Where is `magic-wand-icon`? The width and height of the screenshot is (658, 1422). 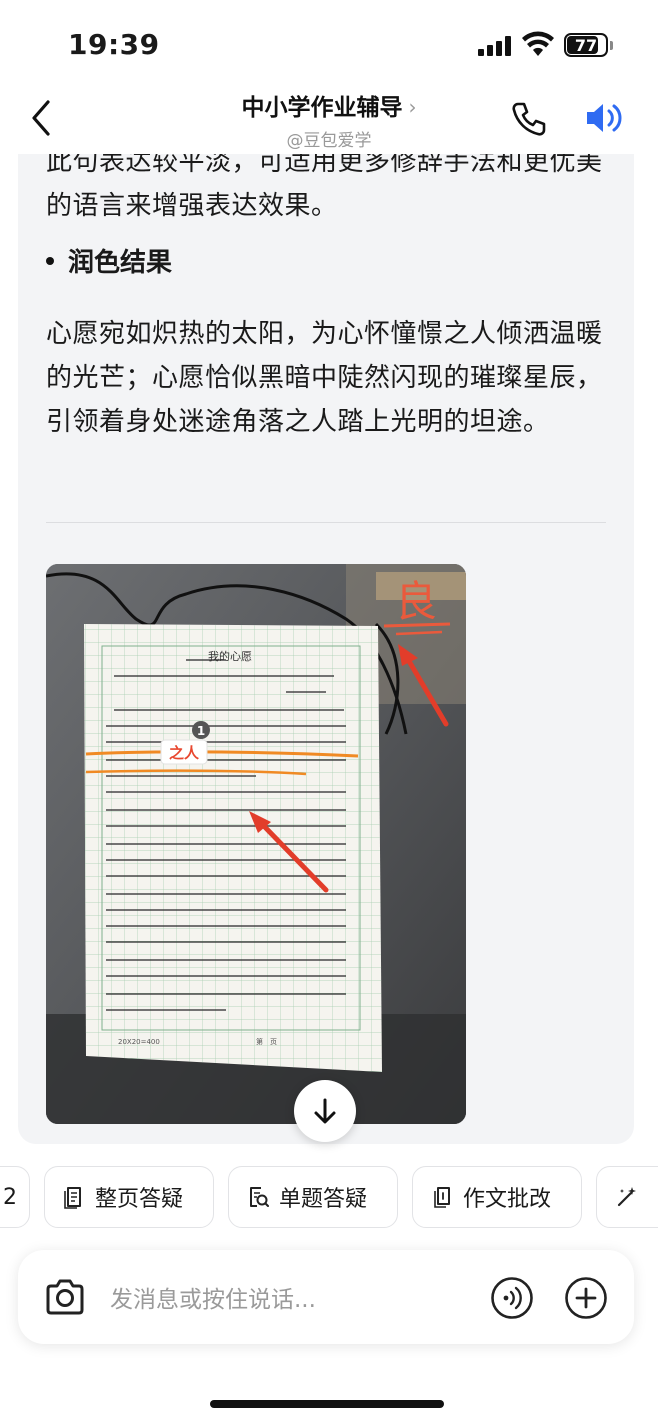
magic-wand-icon is located at coordinates (626, 1197).